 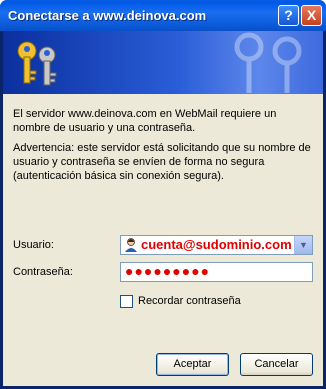 I want to click on cancel-button: Cancelar, so click(x=276, y=364).